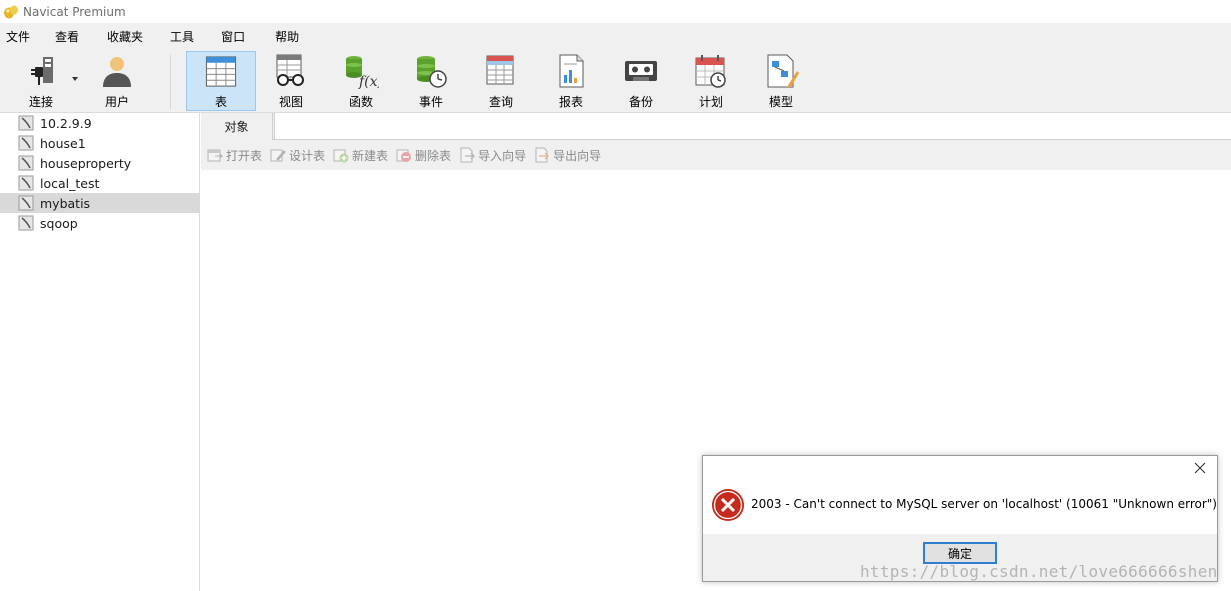 The height and width of the screenshot is (591, 1231). I want to click on design-table-icon, so click(278, 155).